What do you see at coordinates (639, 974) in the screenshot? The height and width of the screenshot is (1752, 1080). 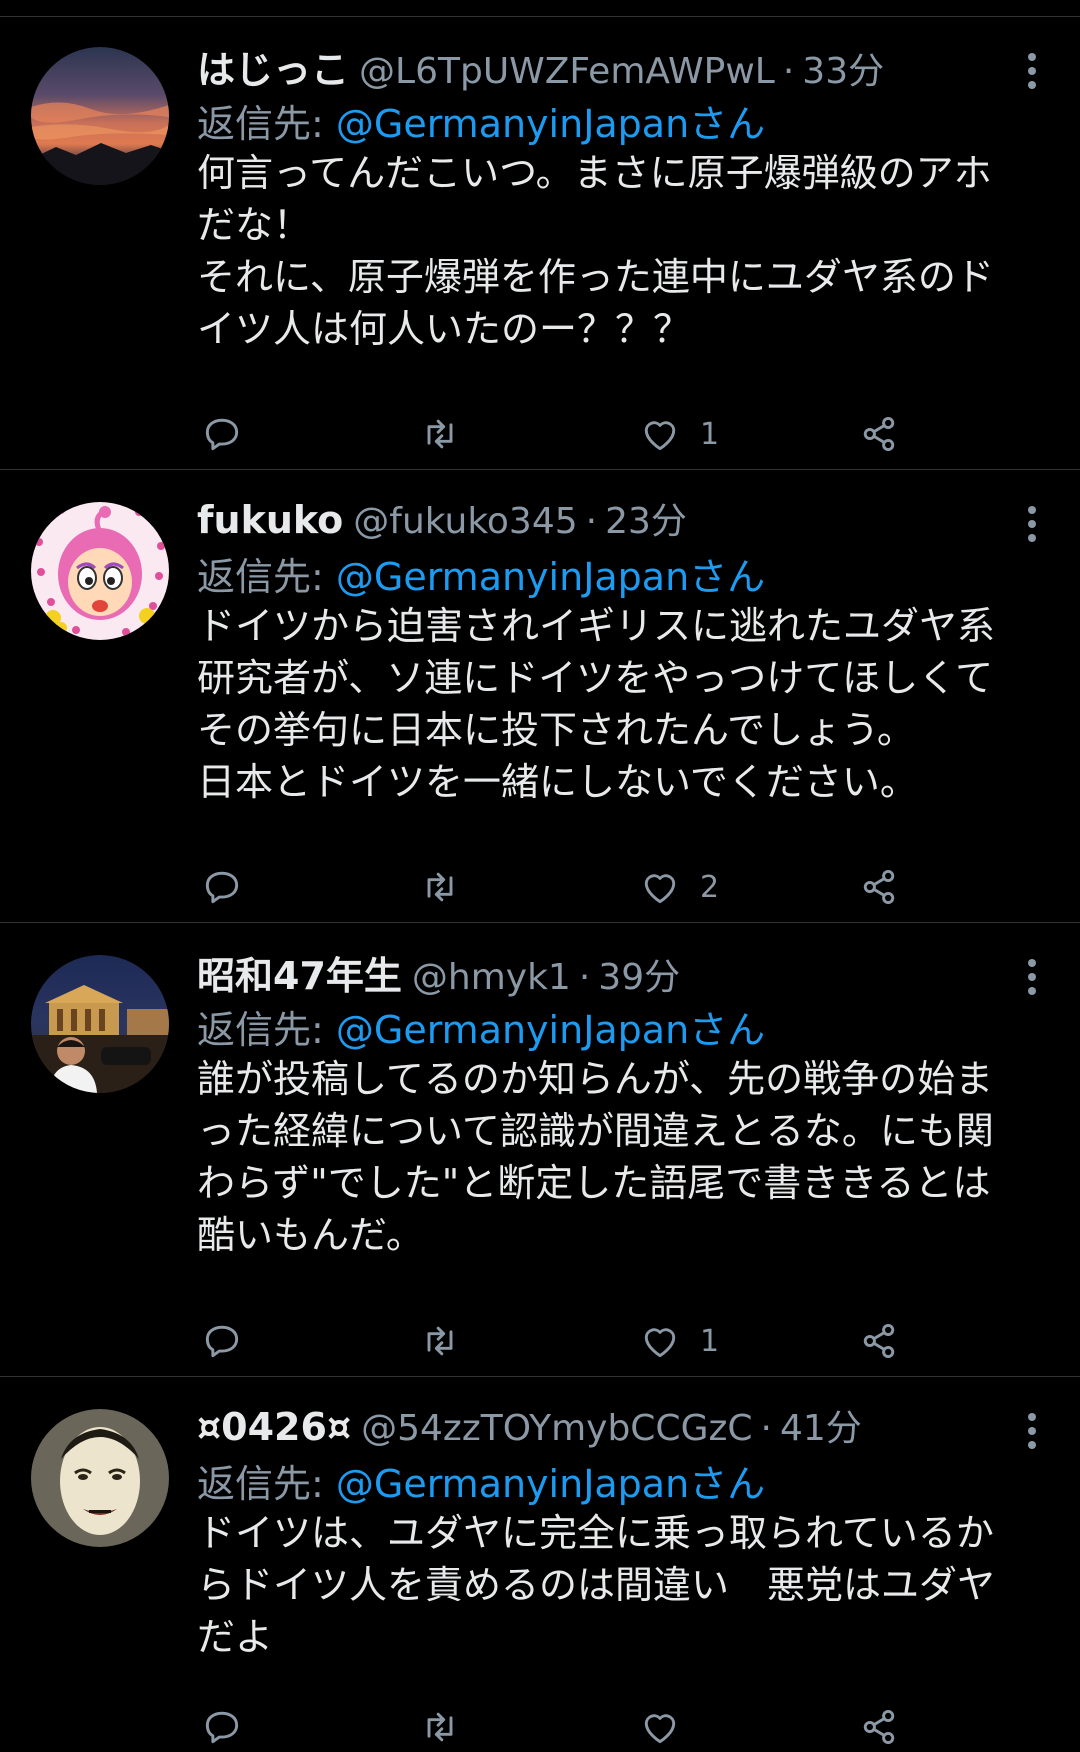 I see `timestamp: 39分` at bounding box center [639, 974].